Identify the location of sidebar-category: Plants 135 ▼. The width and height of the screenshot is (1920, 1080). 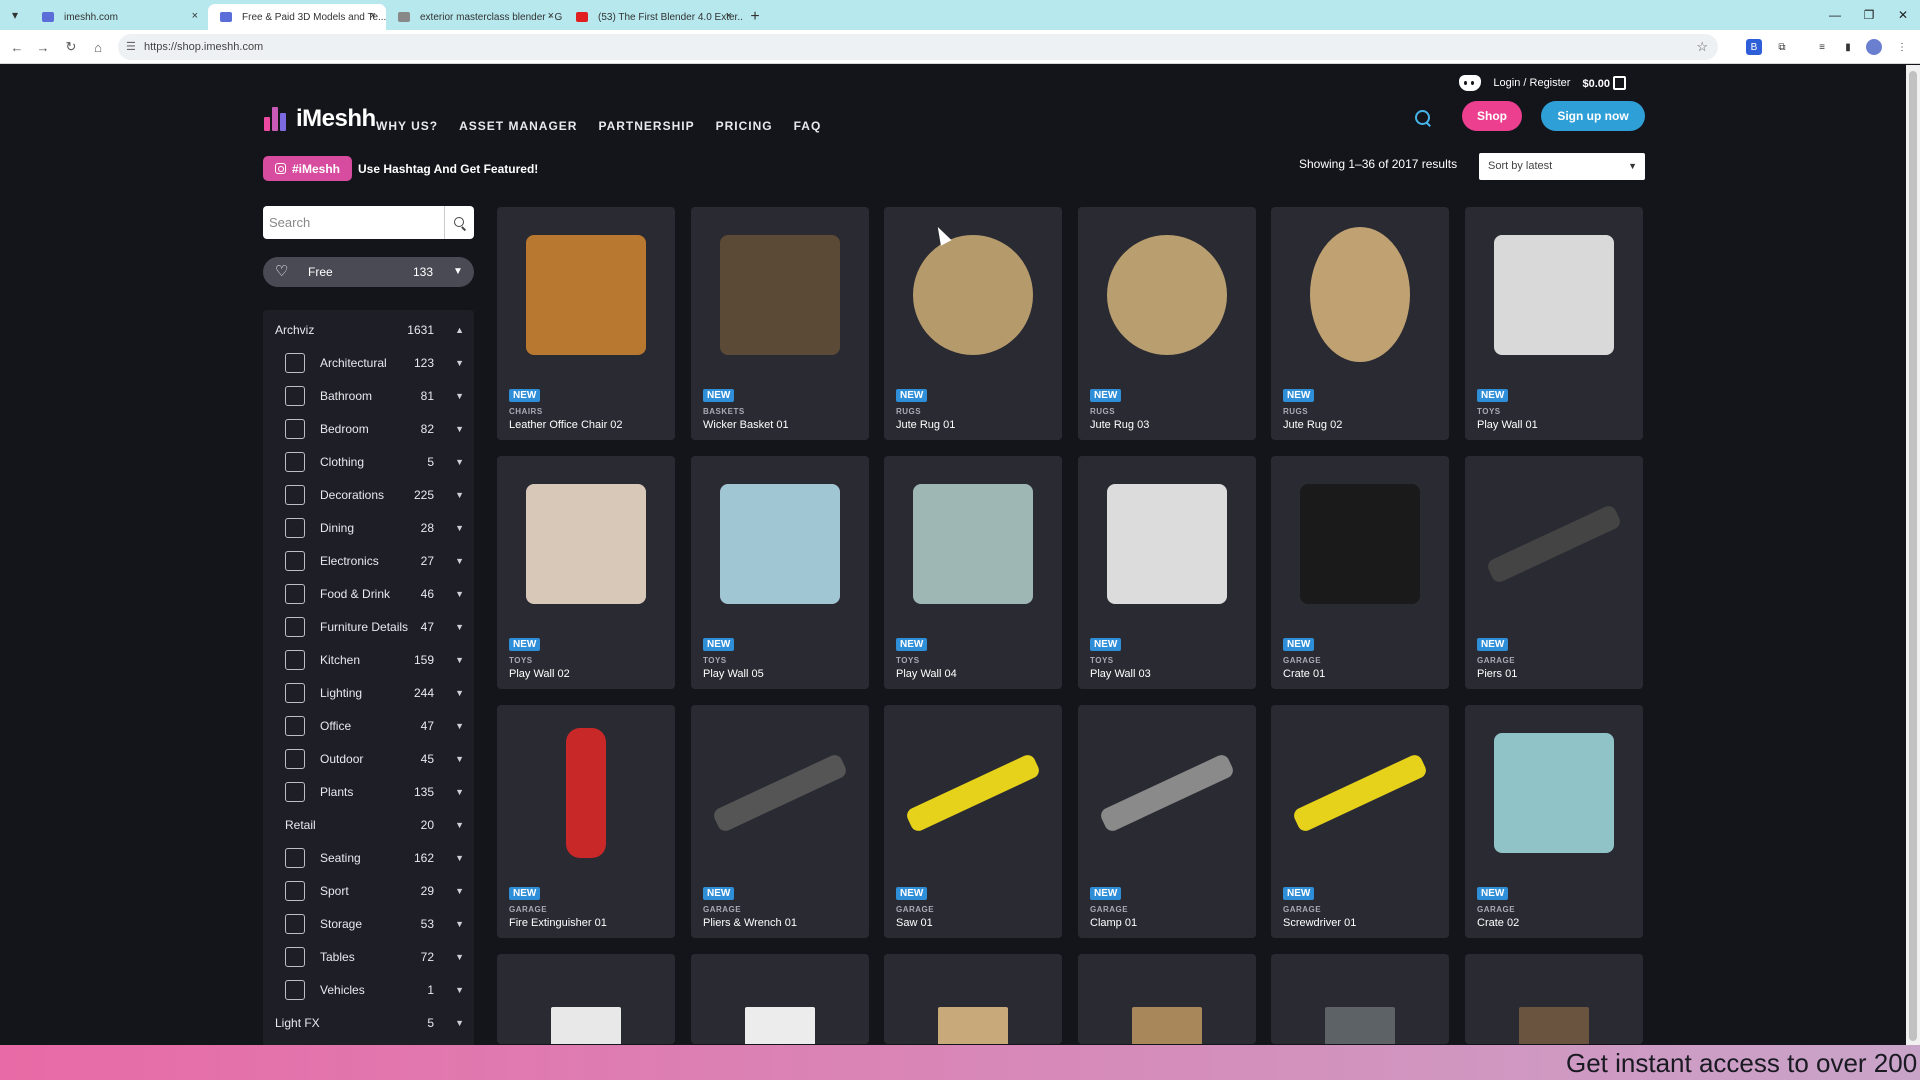
(368, 792).